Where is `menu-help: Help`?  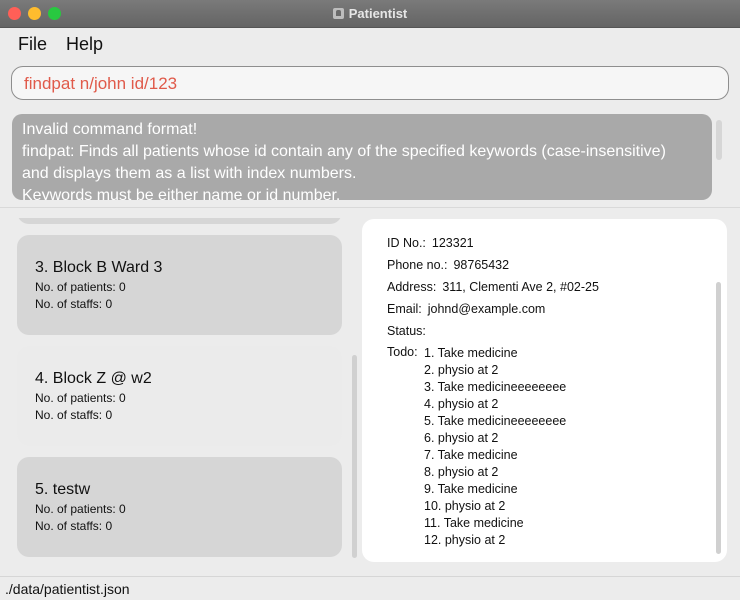 menu-help: Help is located at coordinates (84, 44).